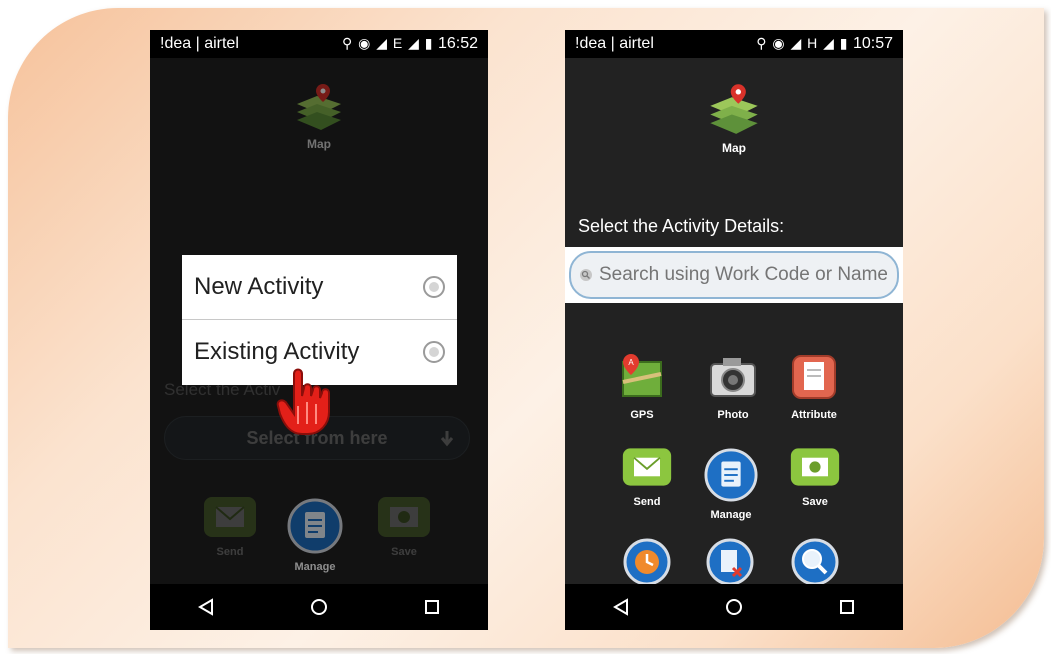 The image size is (1051, 654). I want to click on status-bar: !dea | airtel ⚲ ◉ ◢ H ◢ ▮ 10:57, so click(734, 44).